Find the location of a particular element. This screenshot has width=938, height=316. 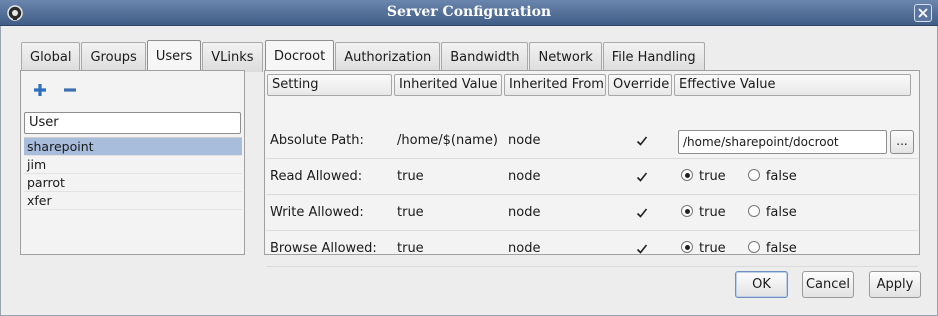

list-item-jim: jim is located at coordinates (133, 165).